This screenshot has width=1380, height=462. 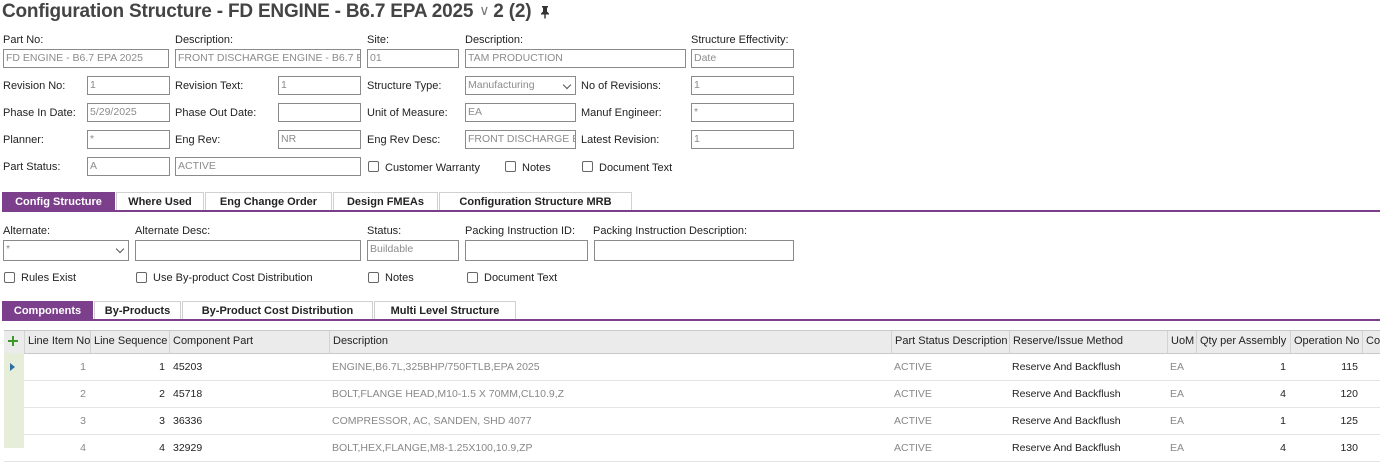 What do you see at coordinates (1088, 342) in the screenshot?
I see `col-reserve-issue-method: Reserve/Issue Method` at bounding box center [1088, 342].